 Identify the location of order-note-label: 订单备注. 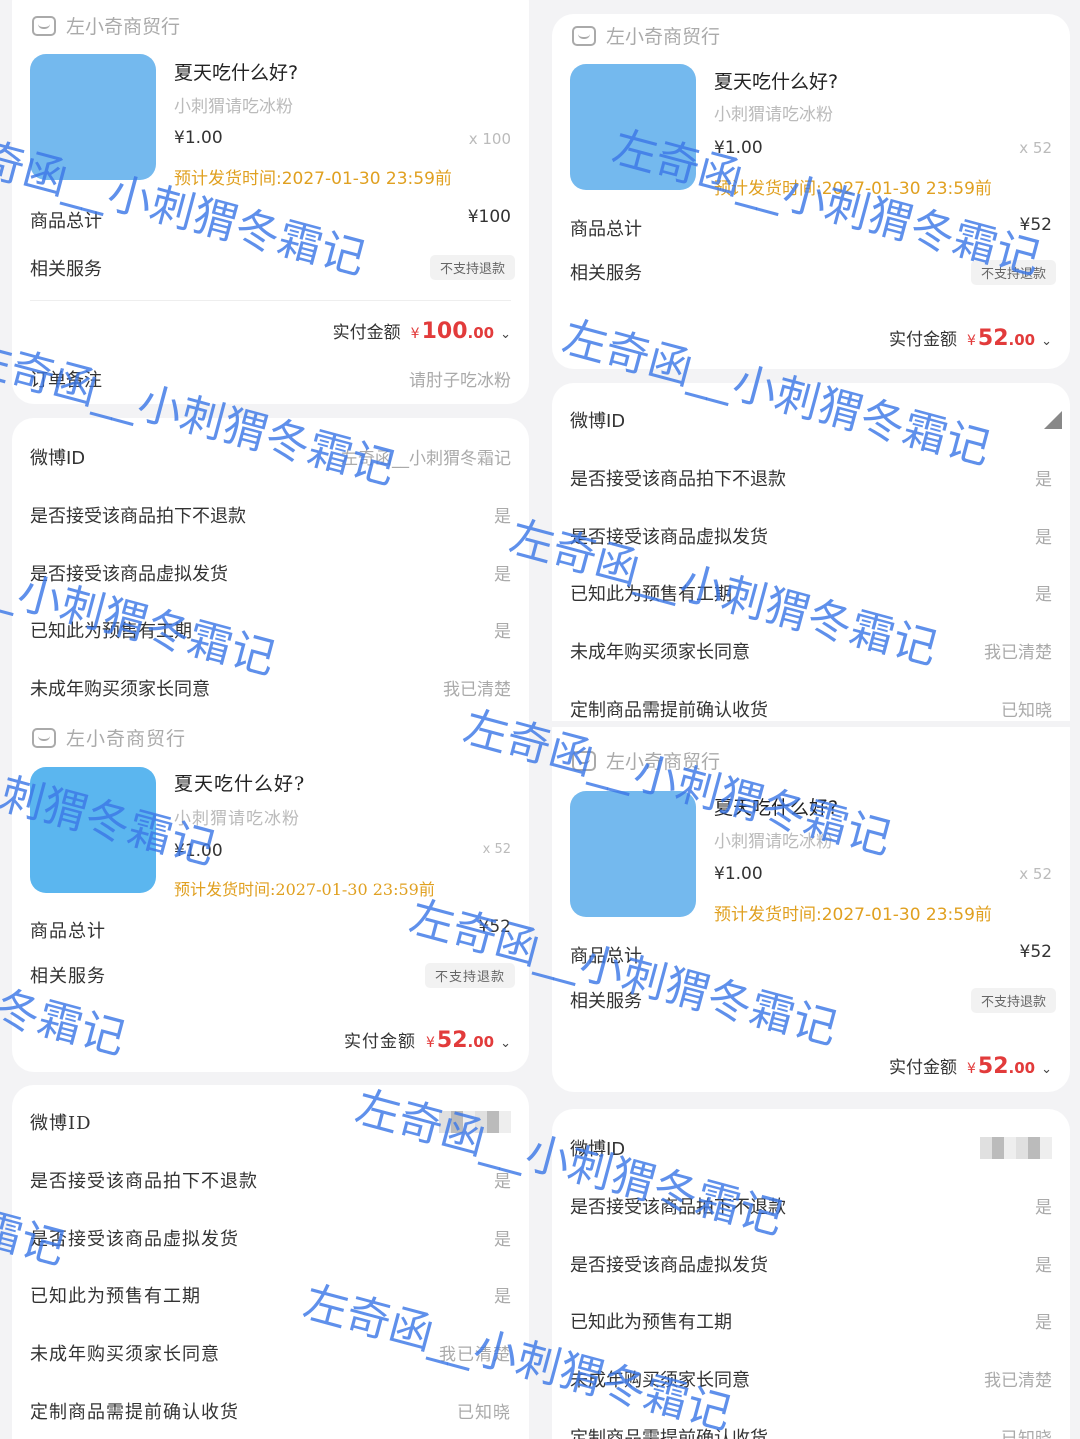
(66, 380).